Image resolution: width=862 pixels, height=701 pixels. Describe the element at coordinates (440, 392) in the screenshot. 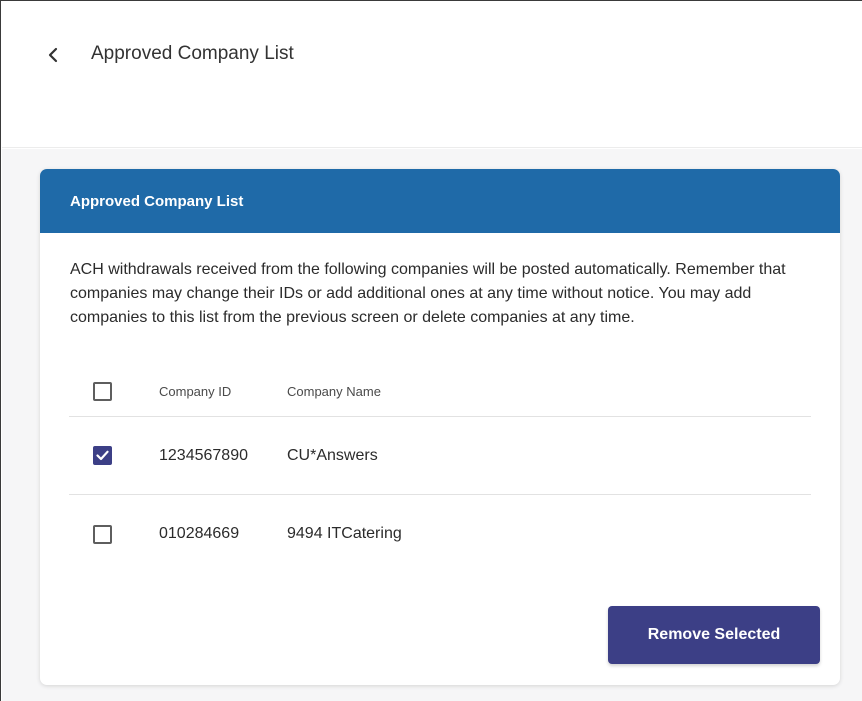

I see `table-header-row: Company ID Company Name` at that location.